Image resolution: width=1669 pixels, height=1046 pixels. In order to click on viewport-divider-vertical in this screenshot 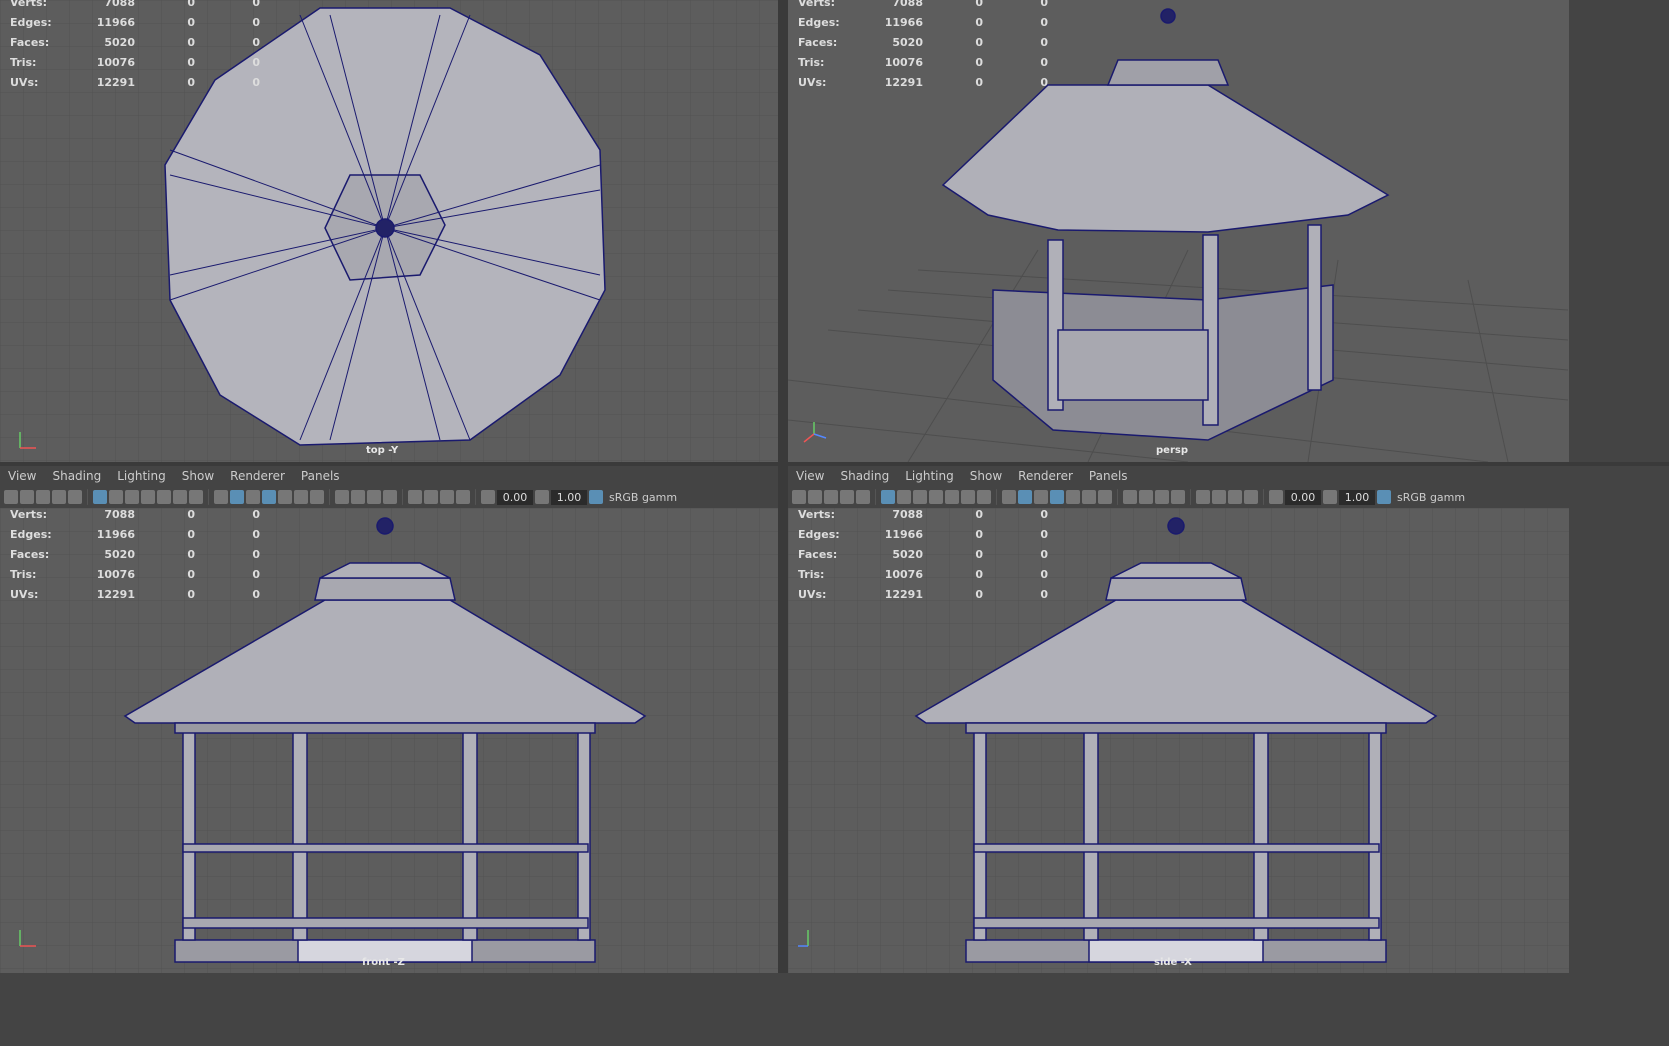, I will do `click(783, 523)`.